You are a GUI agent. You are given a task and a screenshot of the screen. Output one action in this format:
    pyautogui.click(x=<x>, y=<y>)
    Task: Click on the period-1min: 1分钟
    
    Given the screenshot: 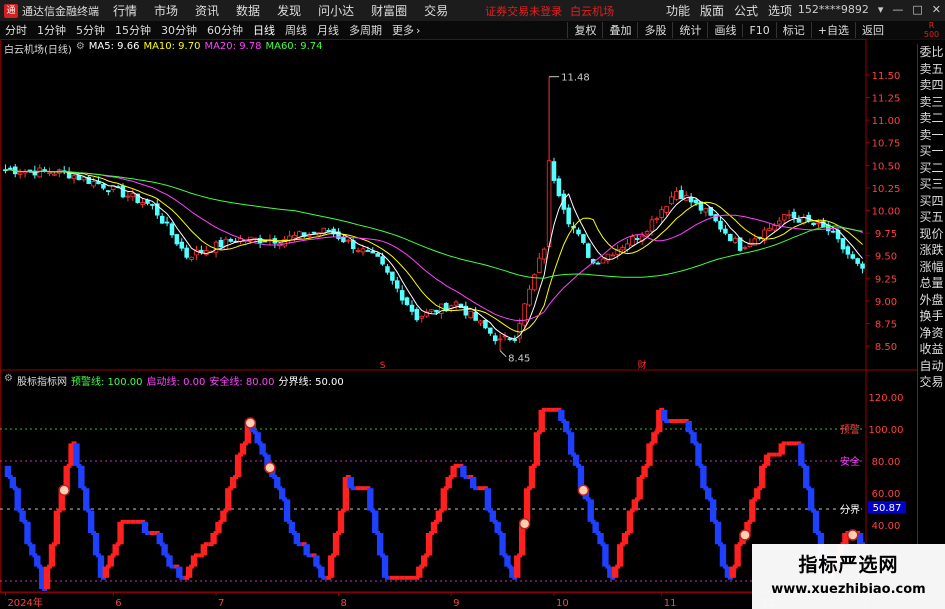 What is the action you would take?
    pyautogui.click(x=51, y=30)
    